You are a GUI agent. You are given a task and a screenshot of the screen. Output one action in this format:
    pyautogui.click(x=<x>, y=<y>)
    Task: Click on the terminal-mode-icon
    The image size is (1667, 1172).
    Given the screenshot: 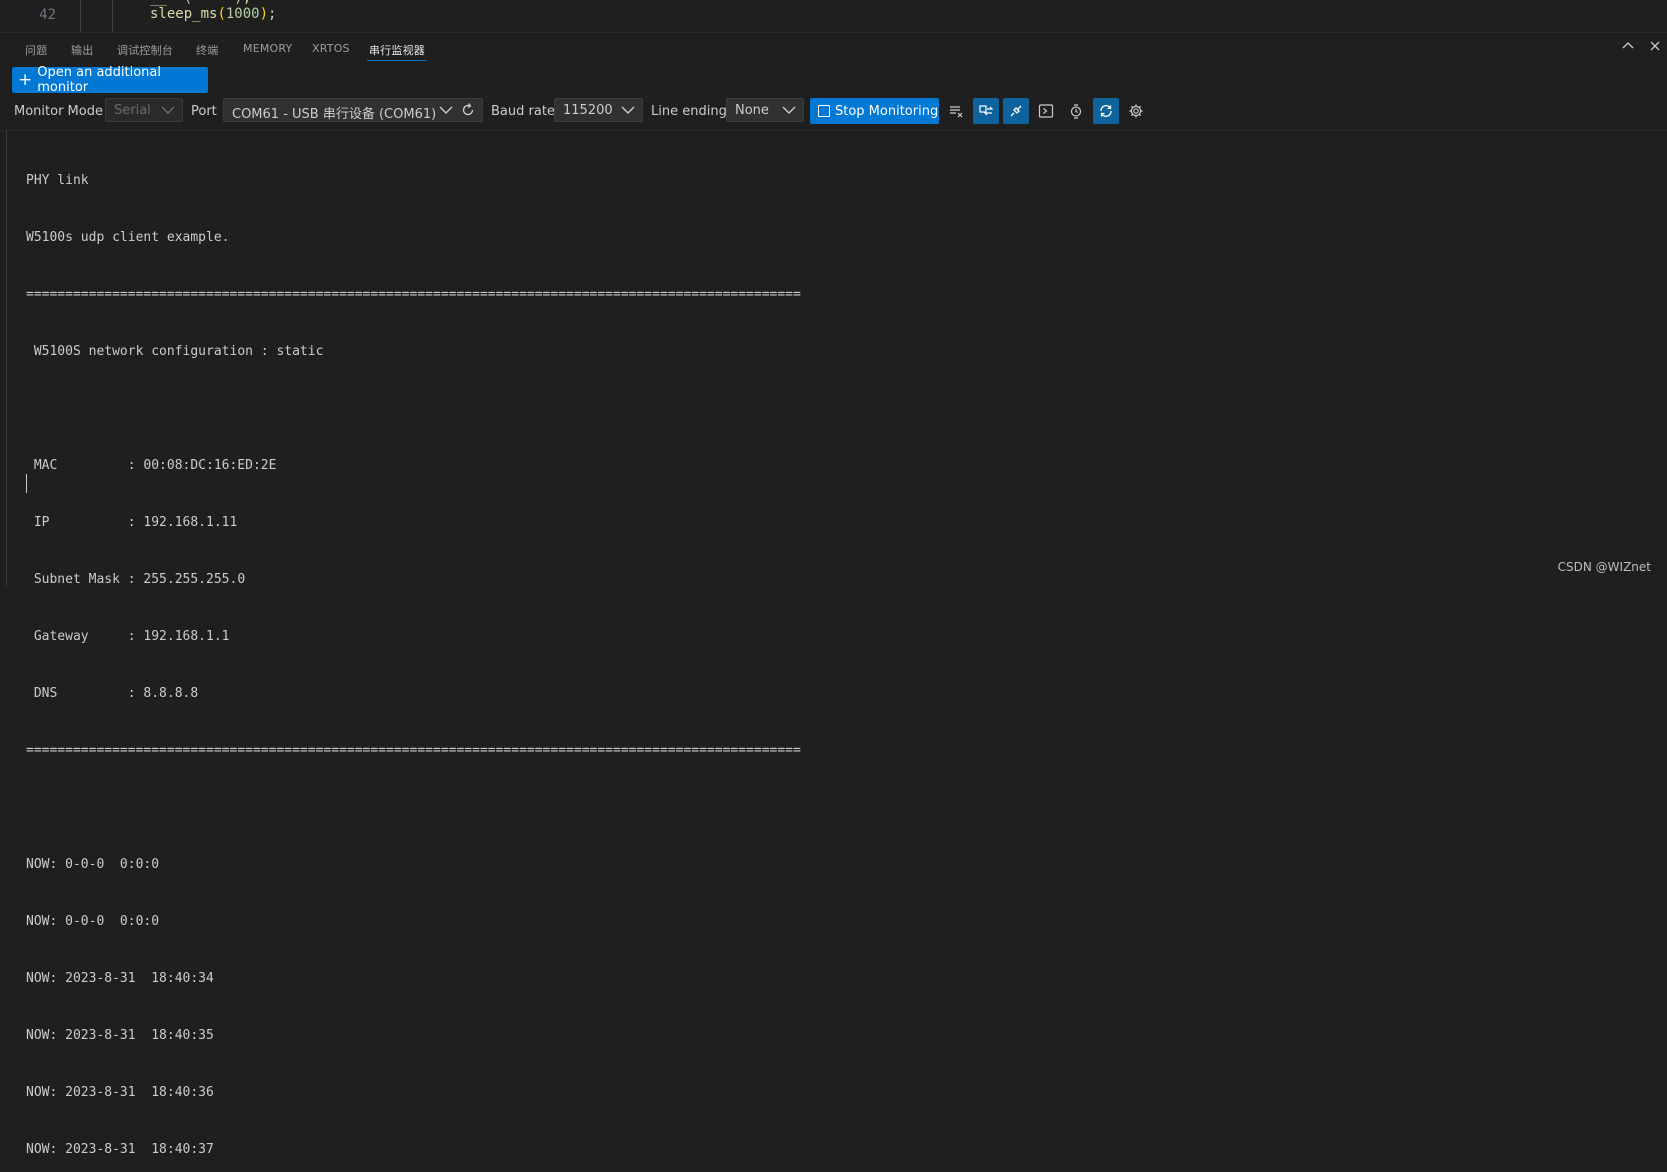 What is the action you would take?
    pyautogui.click(x=1046, y=111)
    